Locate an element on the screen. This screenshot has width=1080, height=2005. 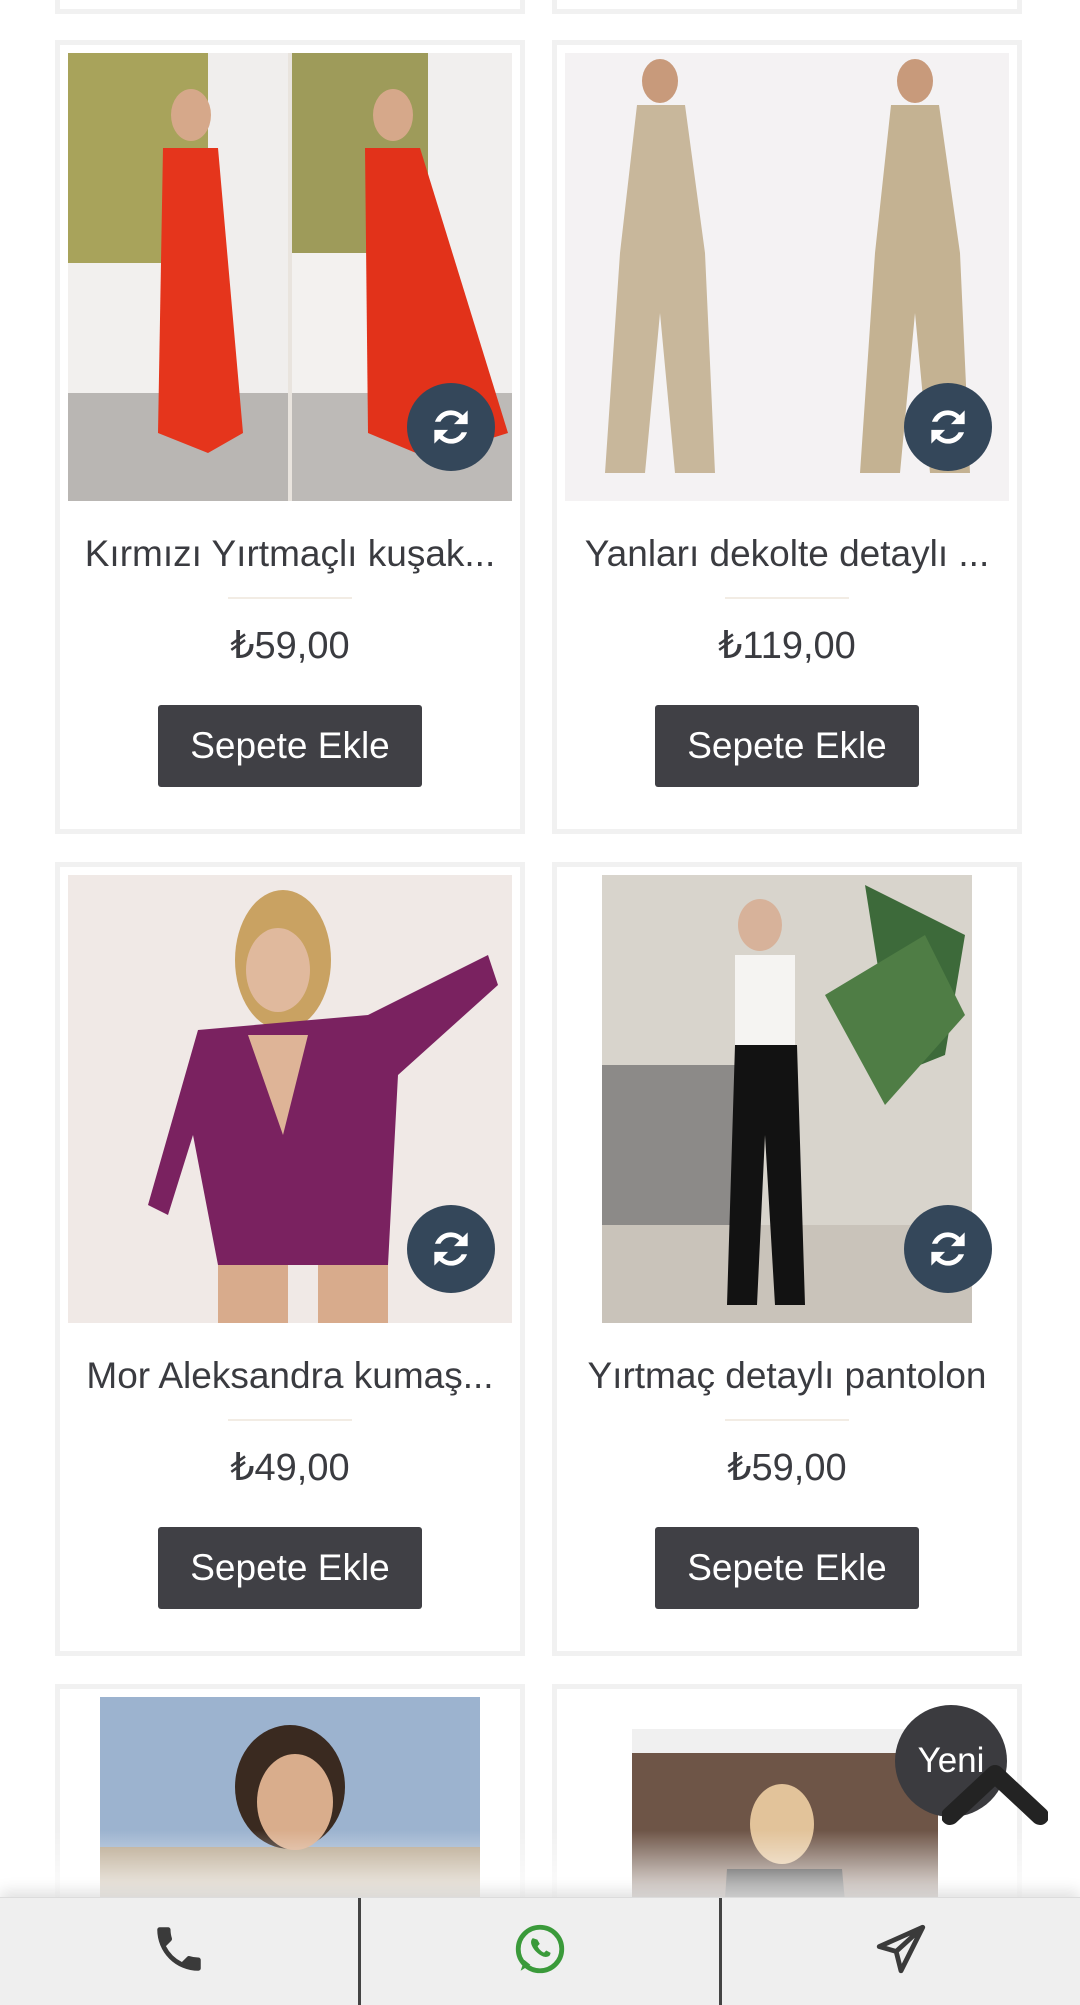
send-button is located at coordinates (901, 1951).